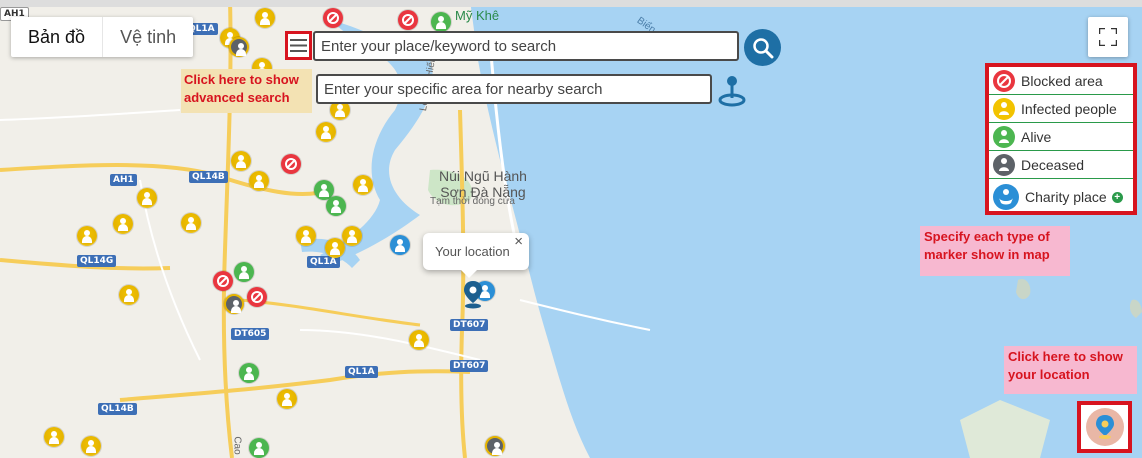  I want to click on infected-person-icon, so click(1004, 108).